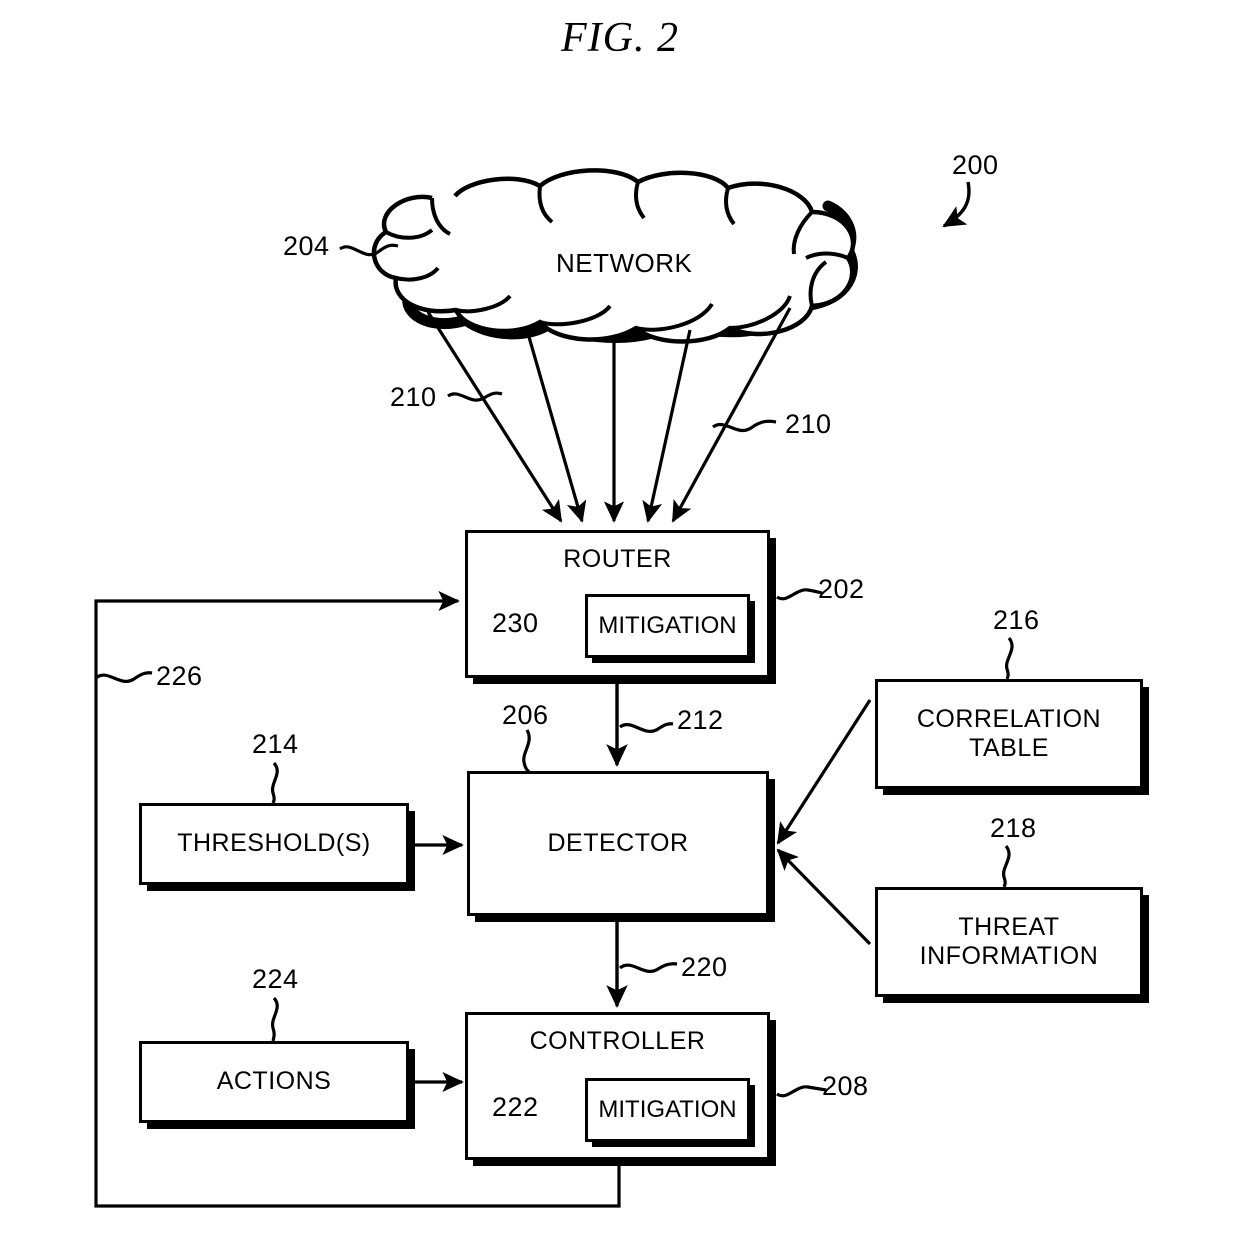 Image resolution: width=1240 pixels, height=1249 pixels. Describe the element at coordinates (515, 623) in the screenshot. I see `ref-numeral-230: 230` at that location.